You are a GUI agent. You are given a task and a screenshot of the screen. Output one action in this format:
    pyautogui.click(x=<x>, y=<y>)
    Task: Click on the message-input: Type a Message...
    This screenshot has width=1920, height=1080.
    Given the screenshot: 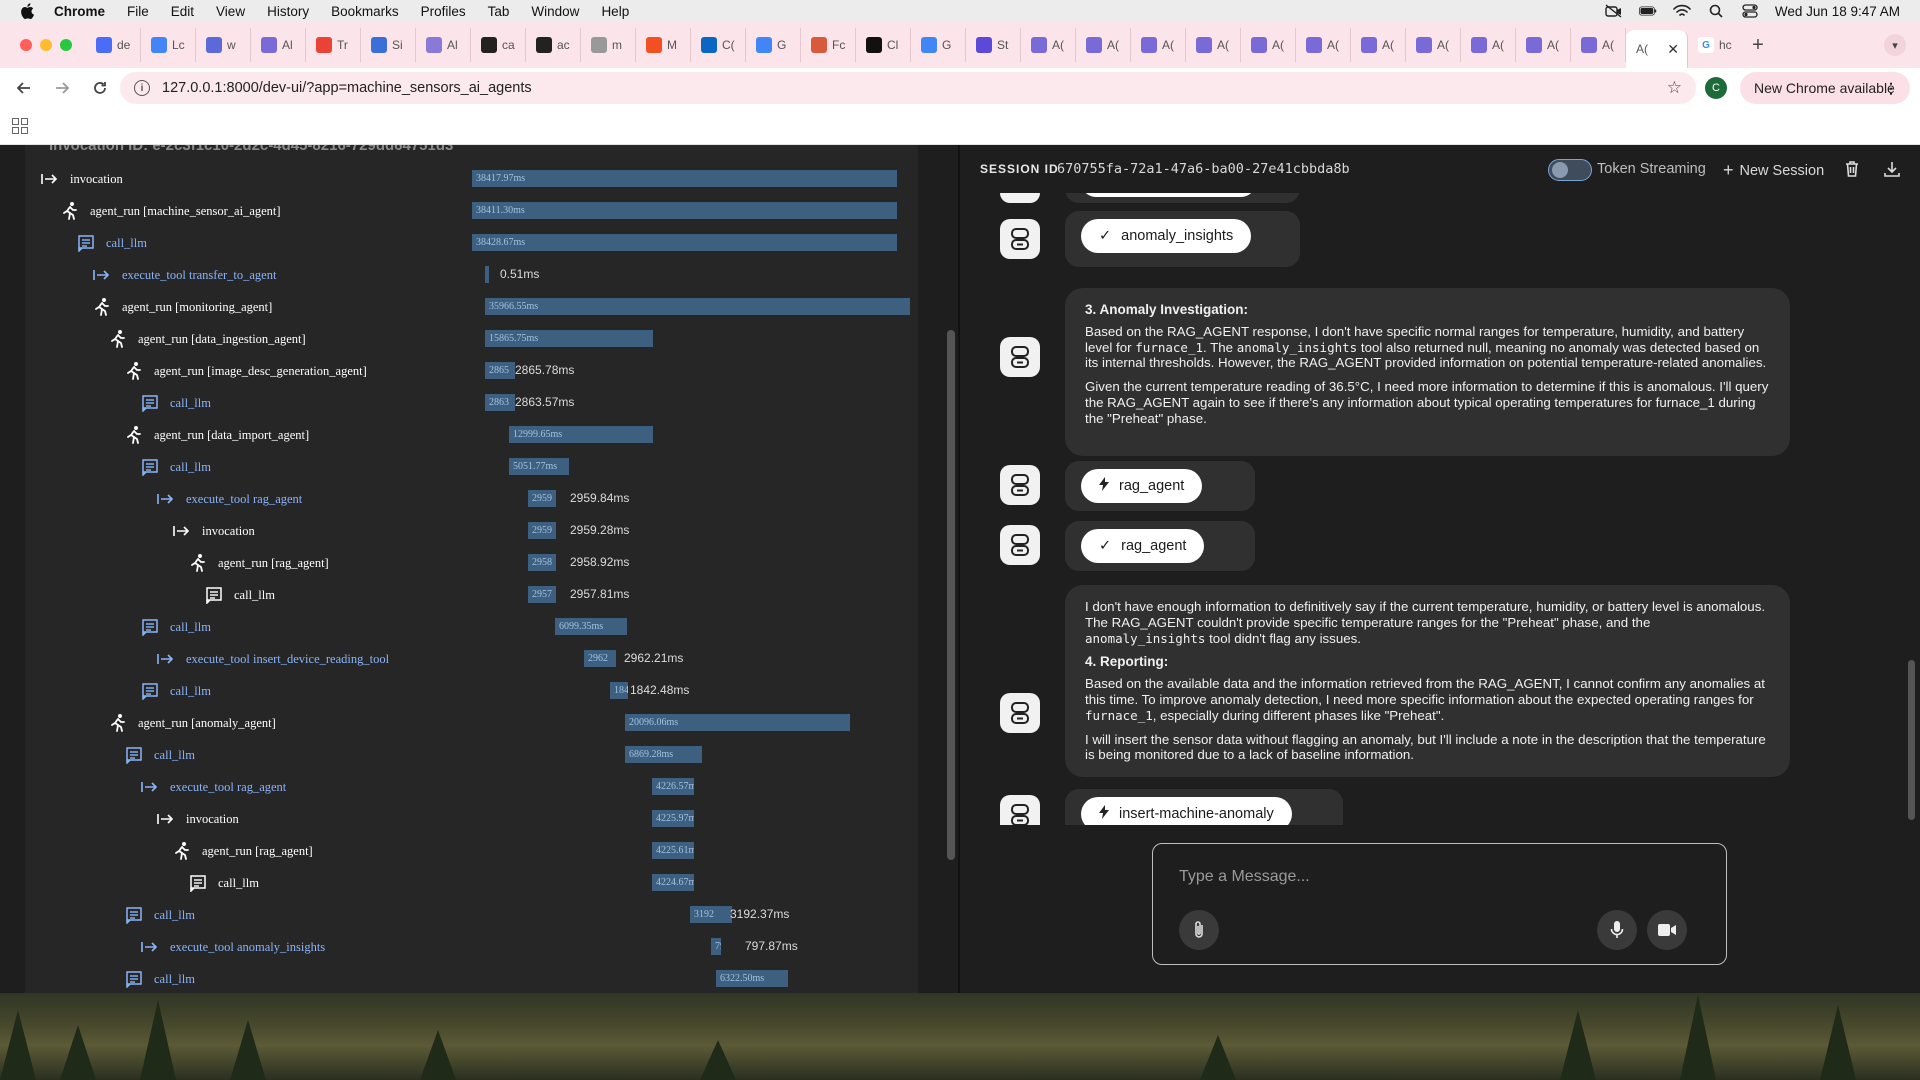 What is the action you would take?
    pyautogui.click(x=1244, y=877)
    